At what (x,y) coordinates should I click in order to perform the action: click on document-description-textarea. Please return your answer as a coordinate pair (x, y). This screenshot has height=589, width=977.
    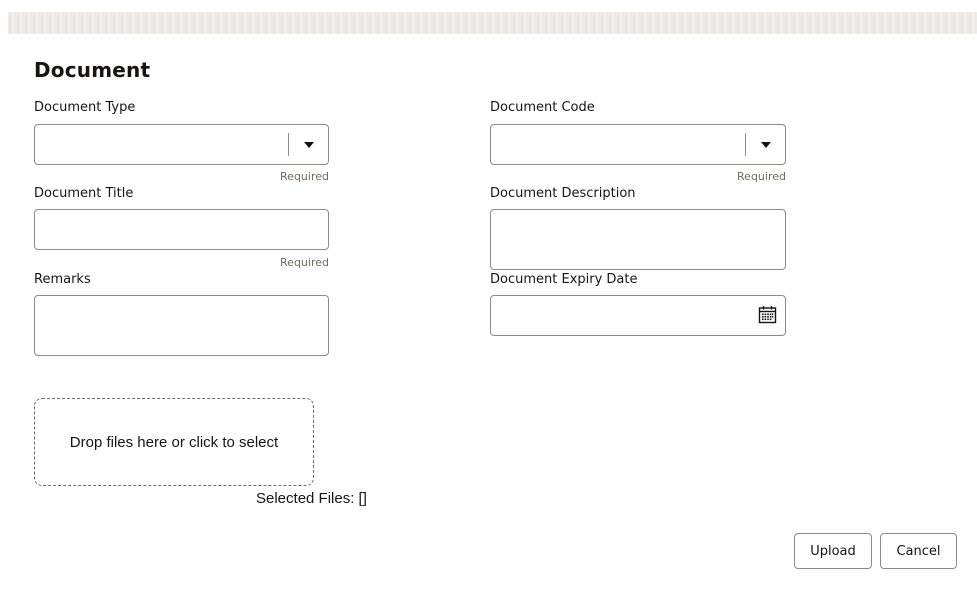
    Looking at the image, I should click on (638, 239).